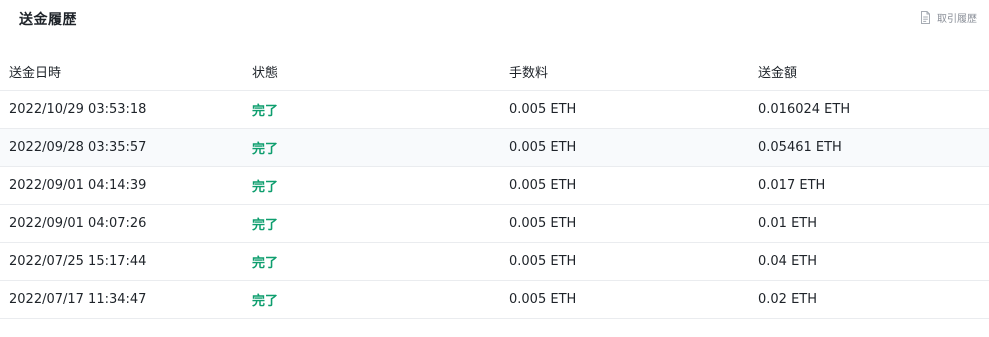 This screenshot has height=337, width=989. Describe the element at coordinates (494, 22) in the screenshot. I see `page-header: 送金履歴 取引履歴` at that location.